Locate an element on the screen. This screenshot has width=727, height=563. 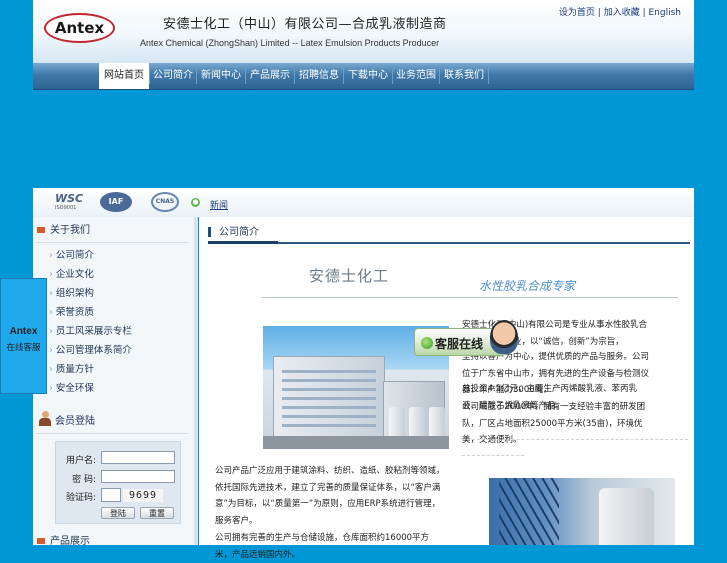
sidebar-item-management: 公司管理体系简介 is located at coordinates (90, 350).